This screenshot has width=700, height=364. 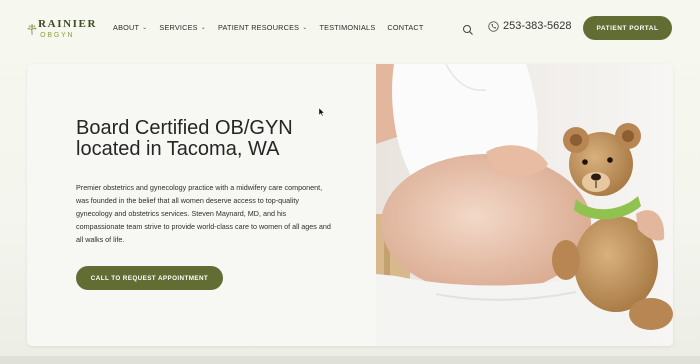 What do you see at coordinates (178, 27) in the screenshot?
I see `nav-label: SERVICES` at bounding box center [178, 27].